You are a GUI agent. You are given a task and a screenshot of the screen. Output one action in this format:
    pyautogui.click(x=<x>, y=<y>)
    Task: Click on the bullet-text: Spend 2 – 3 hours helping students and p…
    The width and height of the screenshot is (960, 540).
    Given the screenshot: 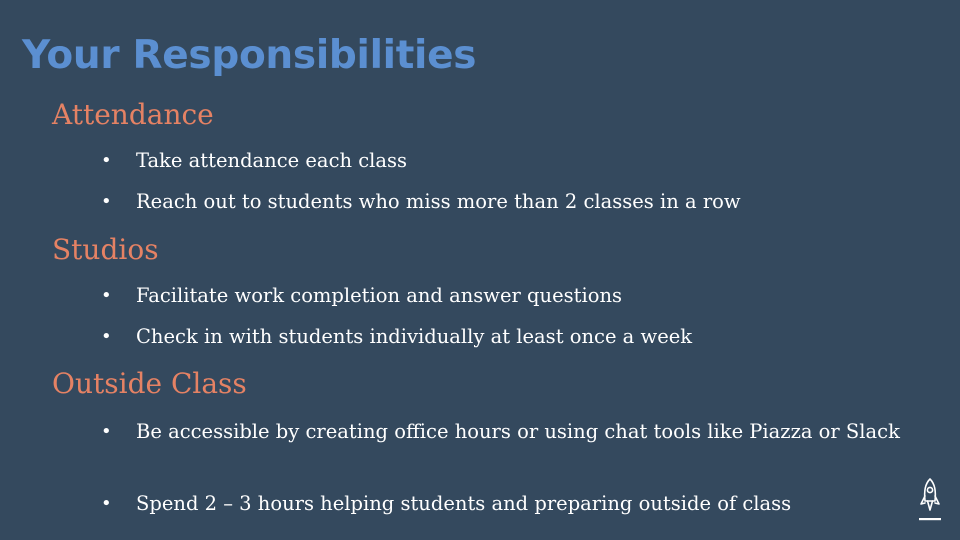 What is the action you would take?
    pyautogui.click(x=464, y=503)
    